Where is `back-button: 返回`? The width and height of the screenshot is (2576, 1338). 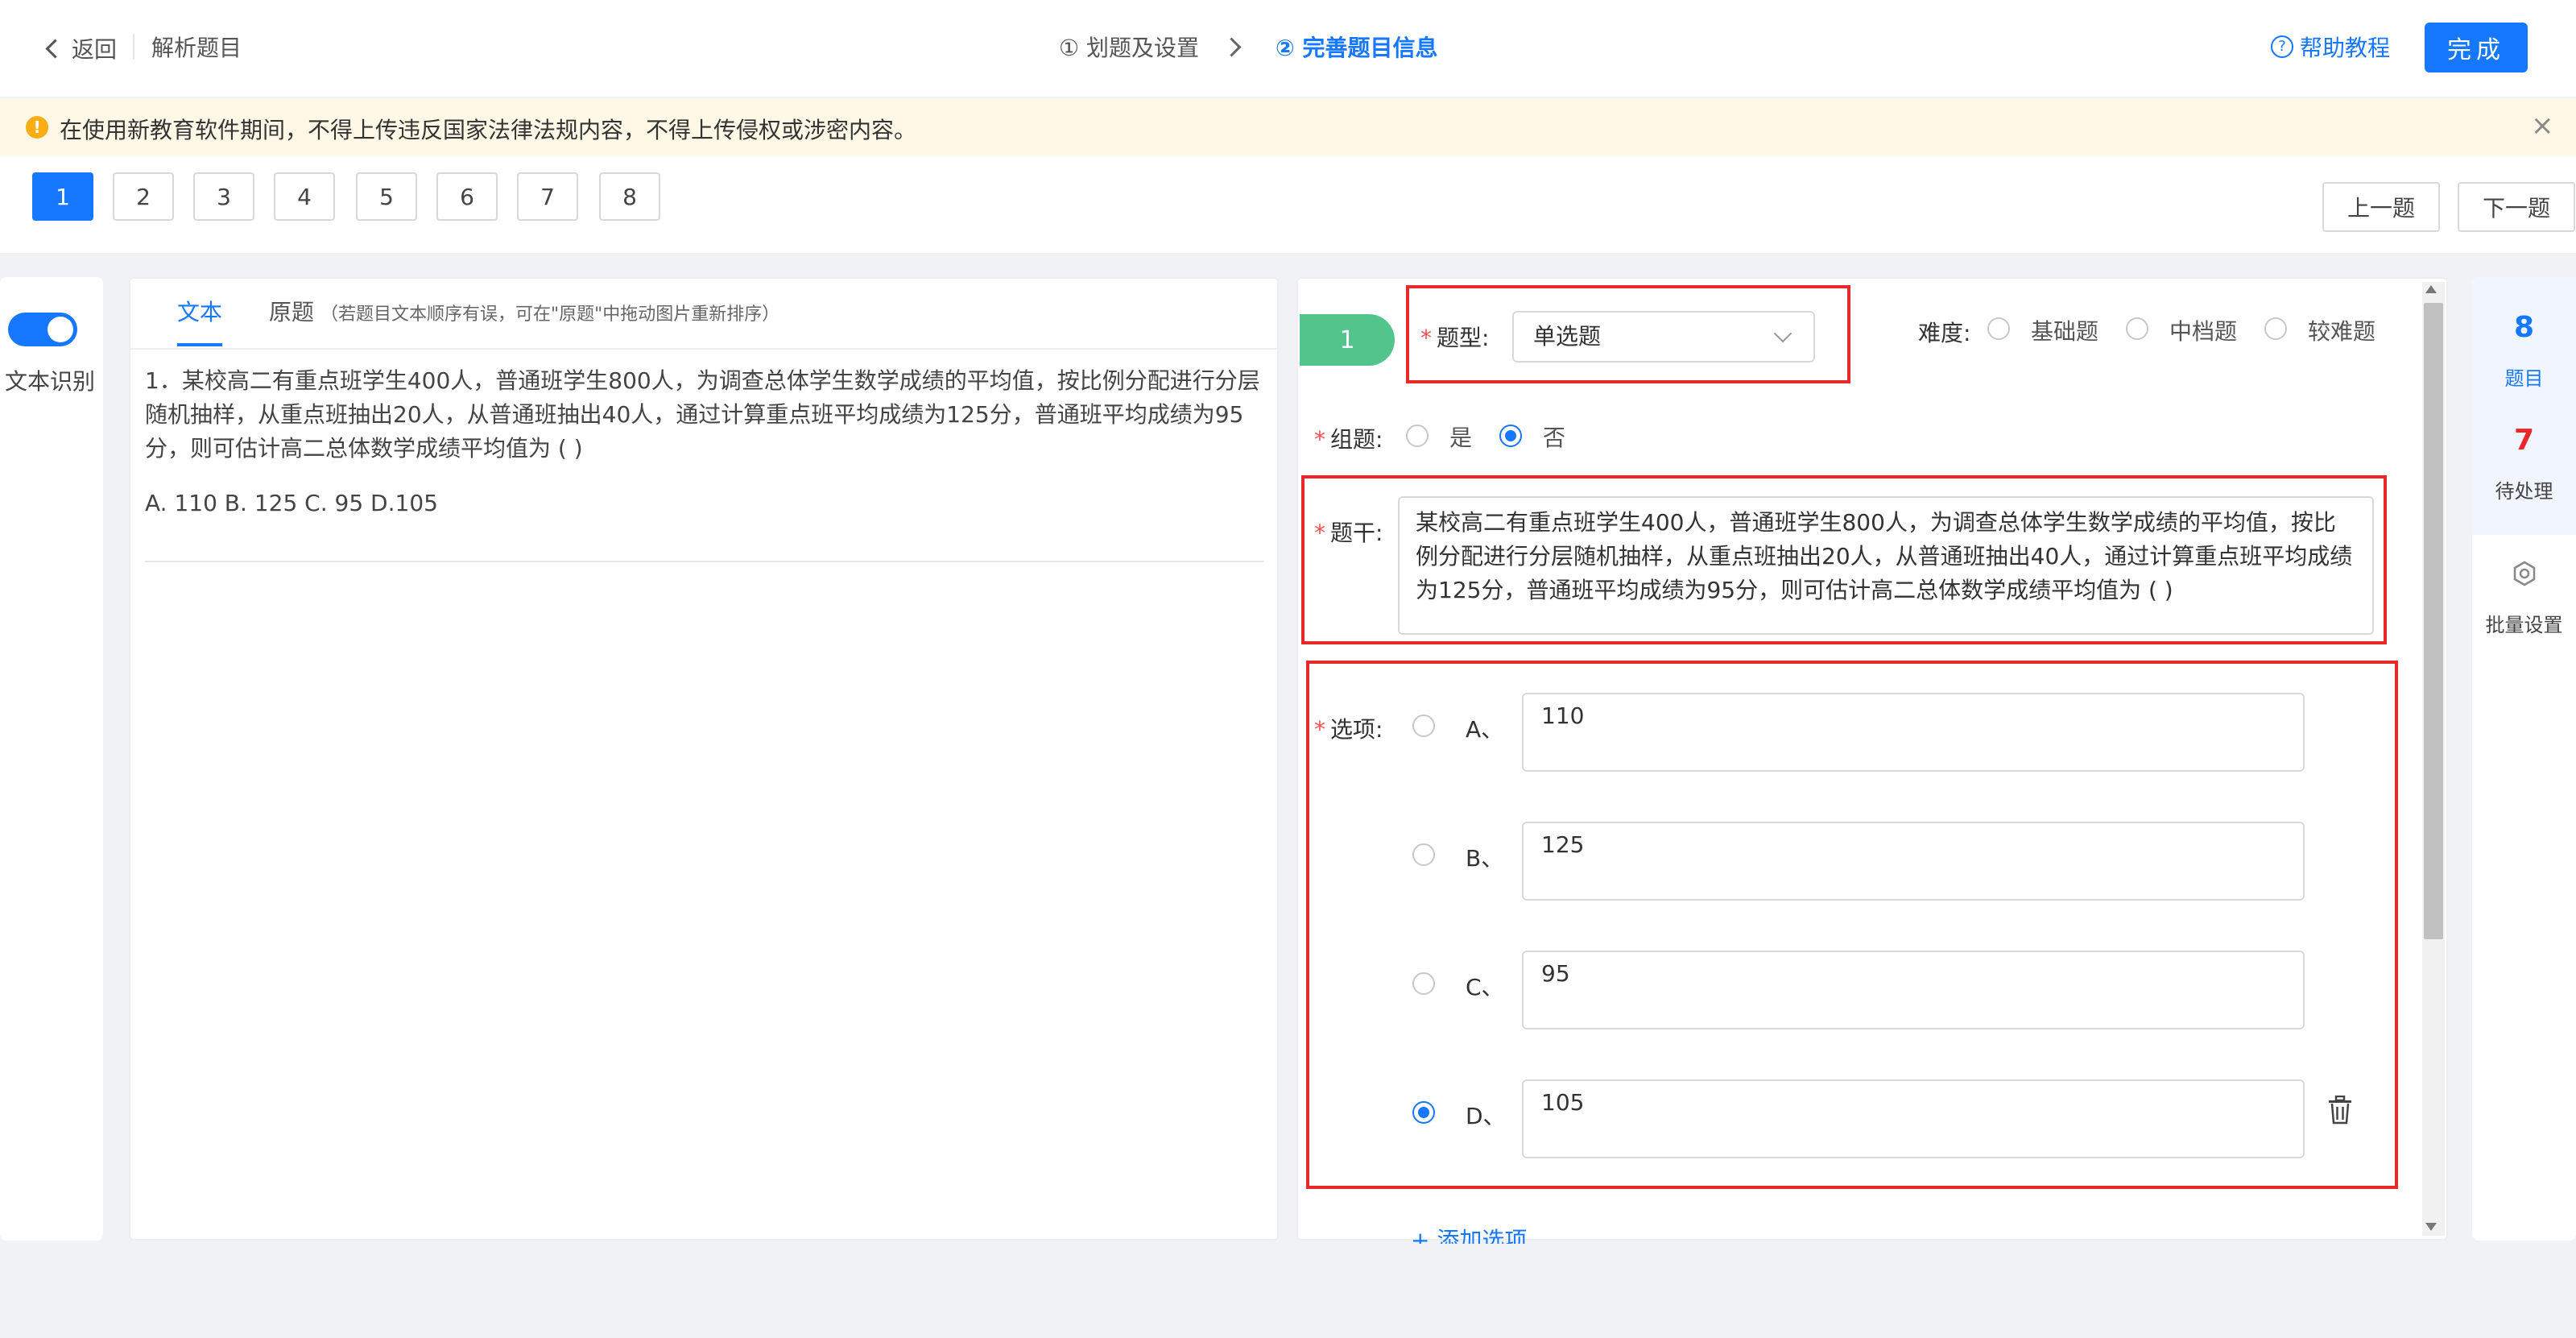
back-button: 返回 is located at coordinates (81, 48).